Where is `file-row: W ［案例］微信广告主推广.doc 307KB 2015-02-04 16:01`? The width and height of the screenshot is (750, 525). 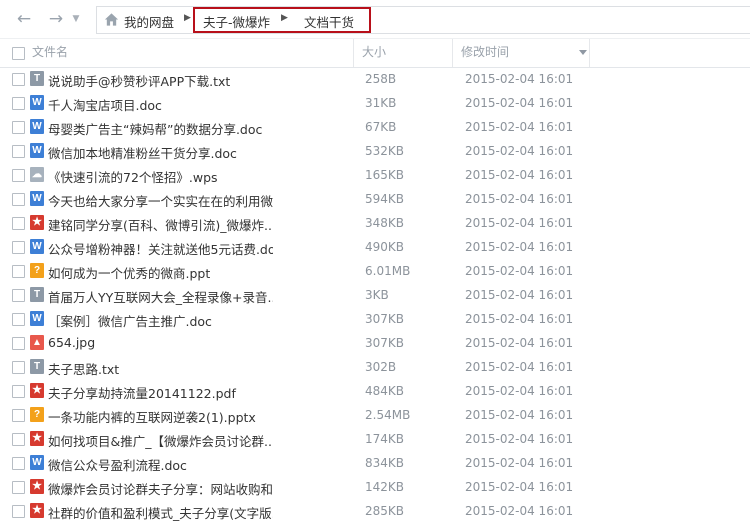 file-row: W ［案例］微信广告主推广.doc 307KB 2015-02-04 16:01 is located at coordinates (375, 319).